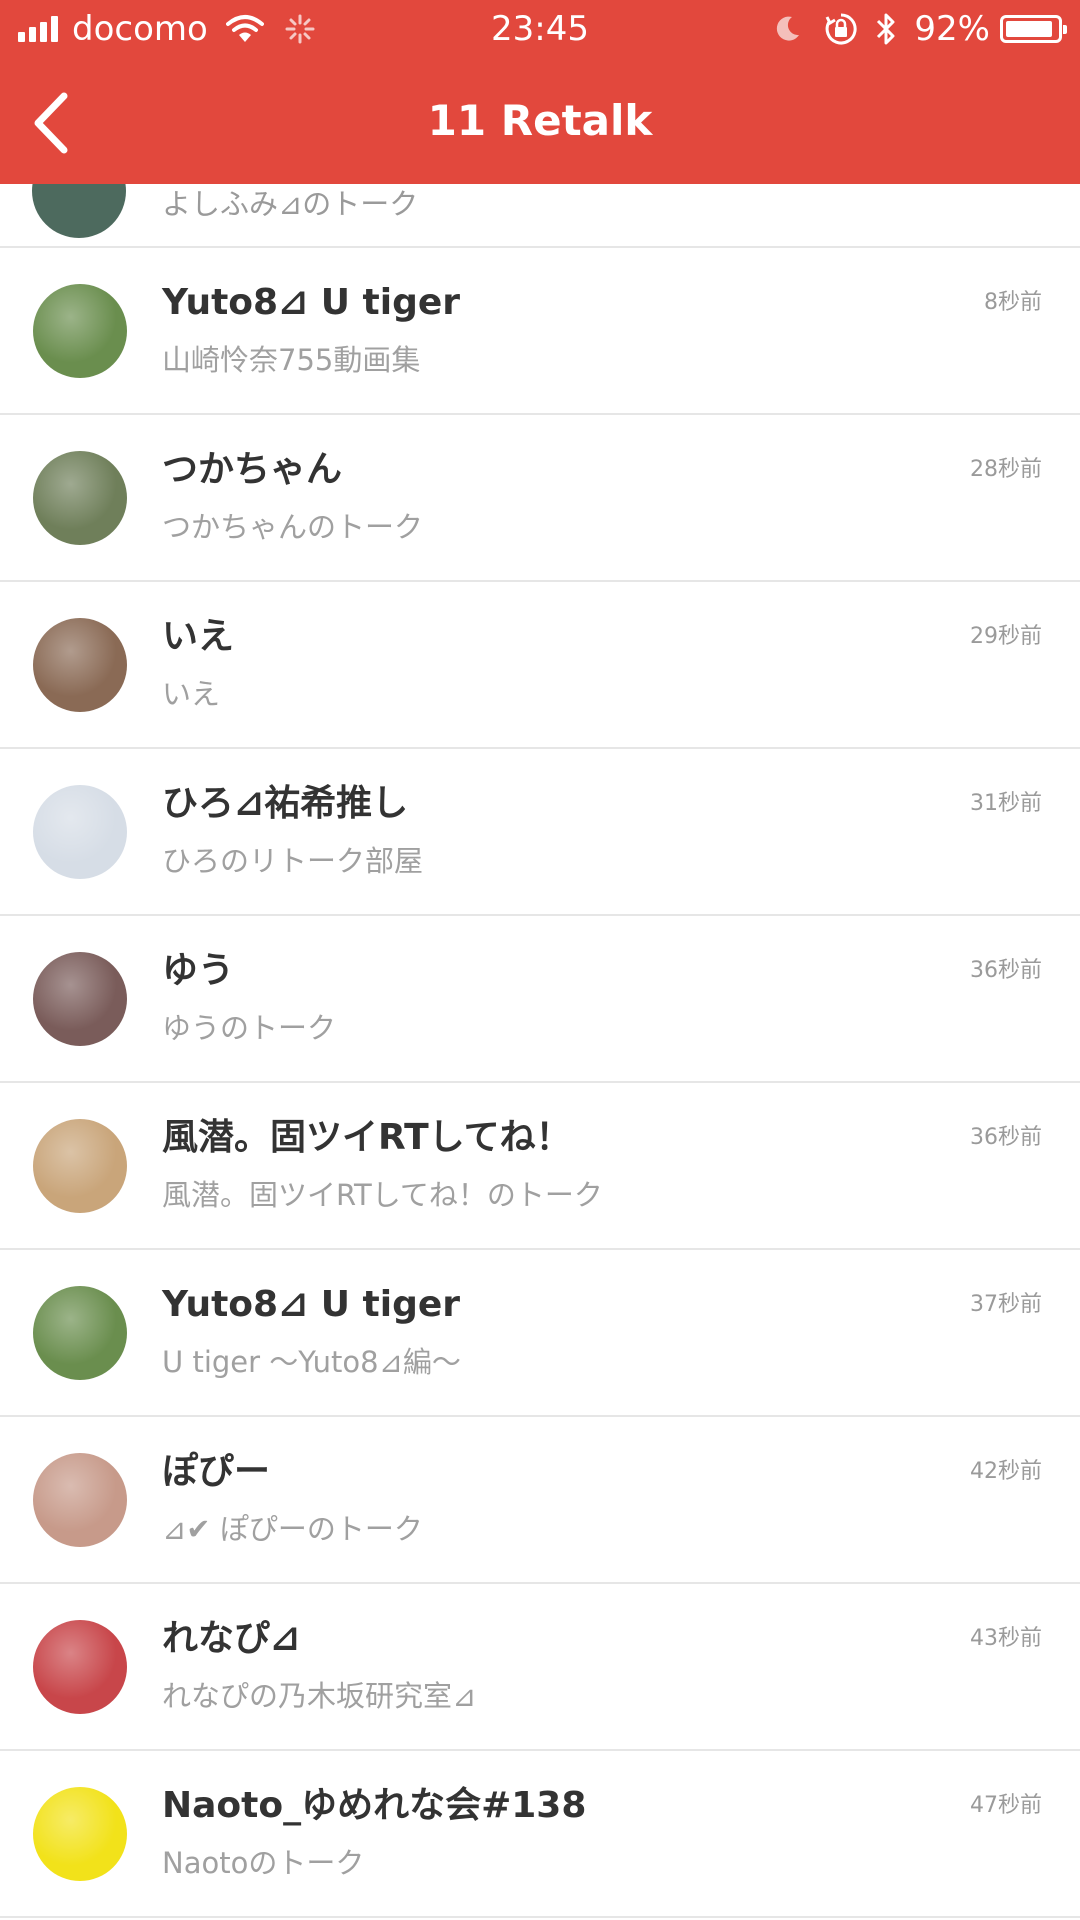 Image resolution: width=1080 pixels, height=1920 pixels. I want to click on user-name: いえ, so click(198, 636).